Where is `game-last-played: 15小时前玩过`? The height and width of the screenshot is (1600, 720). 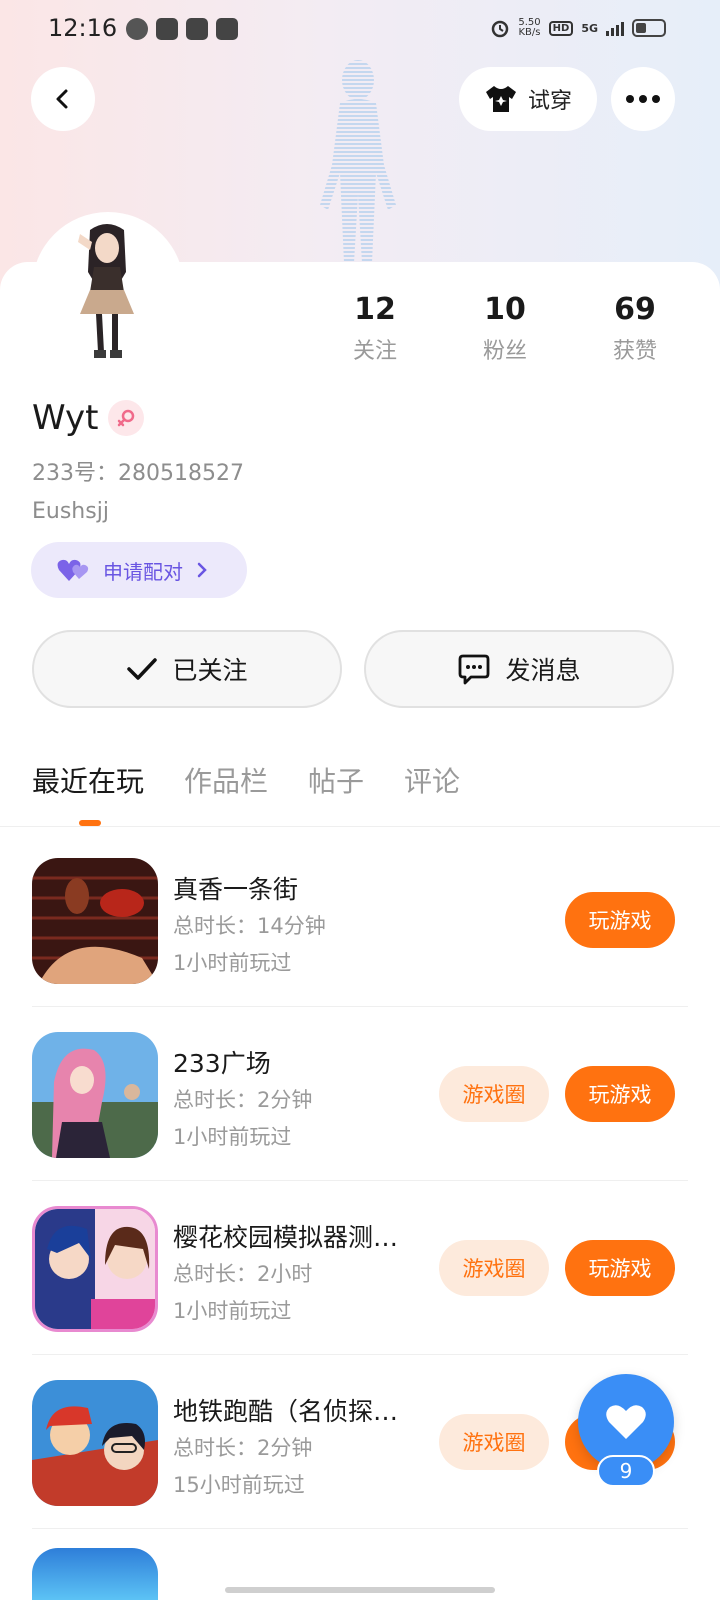
game-last-played: 15小时前玩过 is located at coordinates (239, 1485).